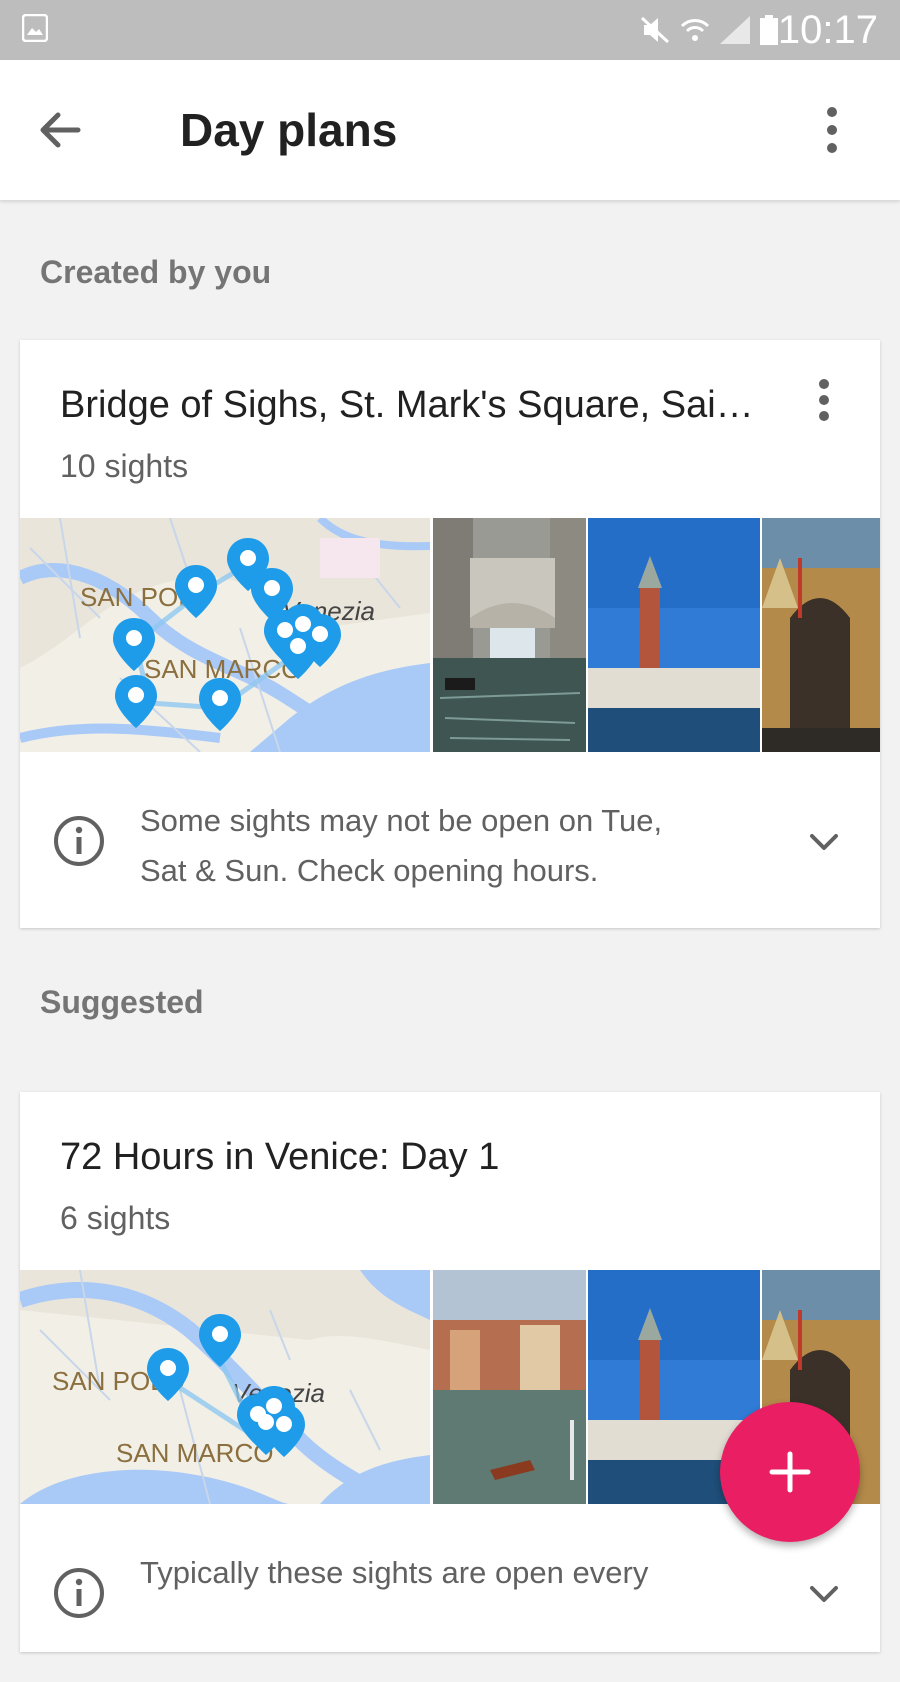 Image resolution: width=900 pixels, height=1682 pixels. I want to click on signal-icon, so click(735, 30).